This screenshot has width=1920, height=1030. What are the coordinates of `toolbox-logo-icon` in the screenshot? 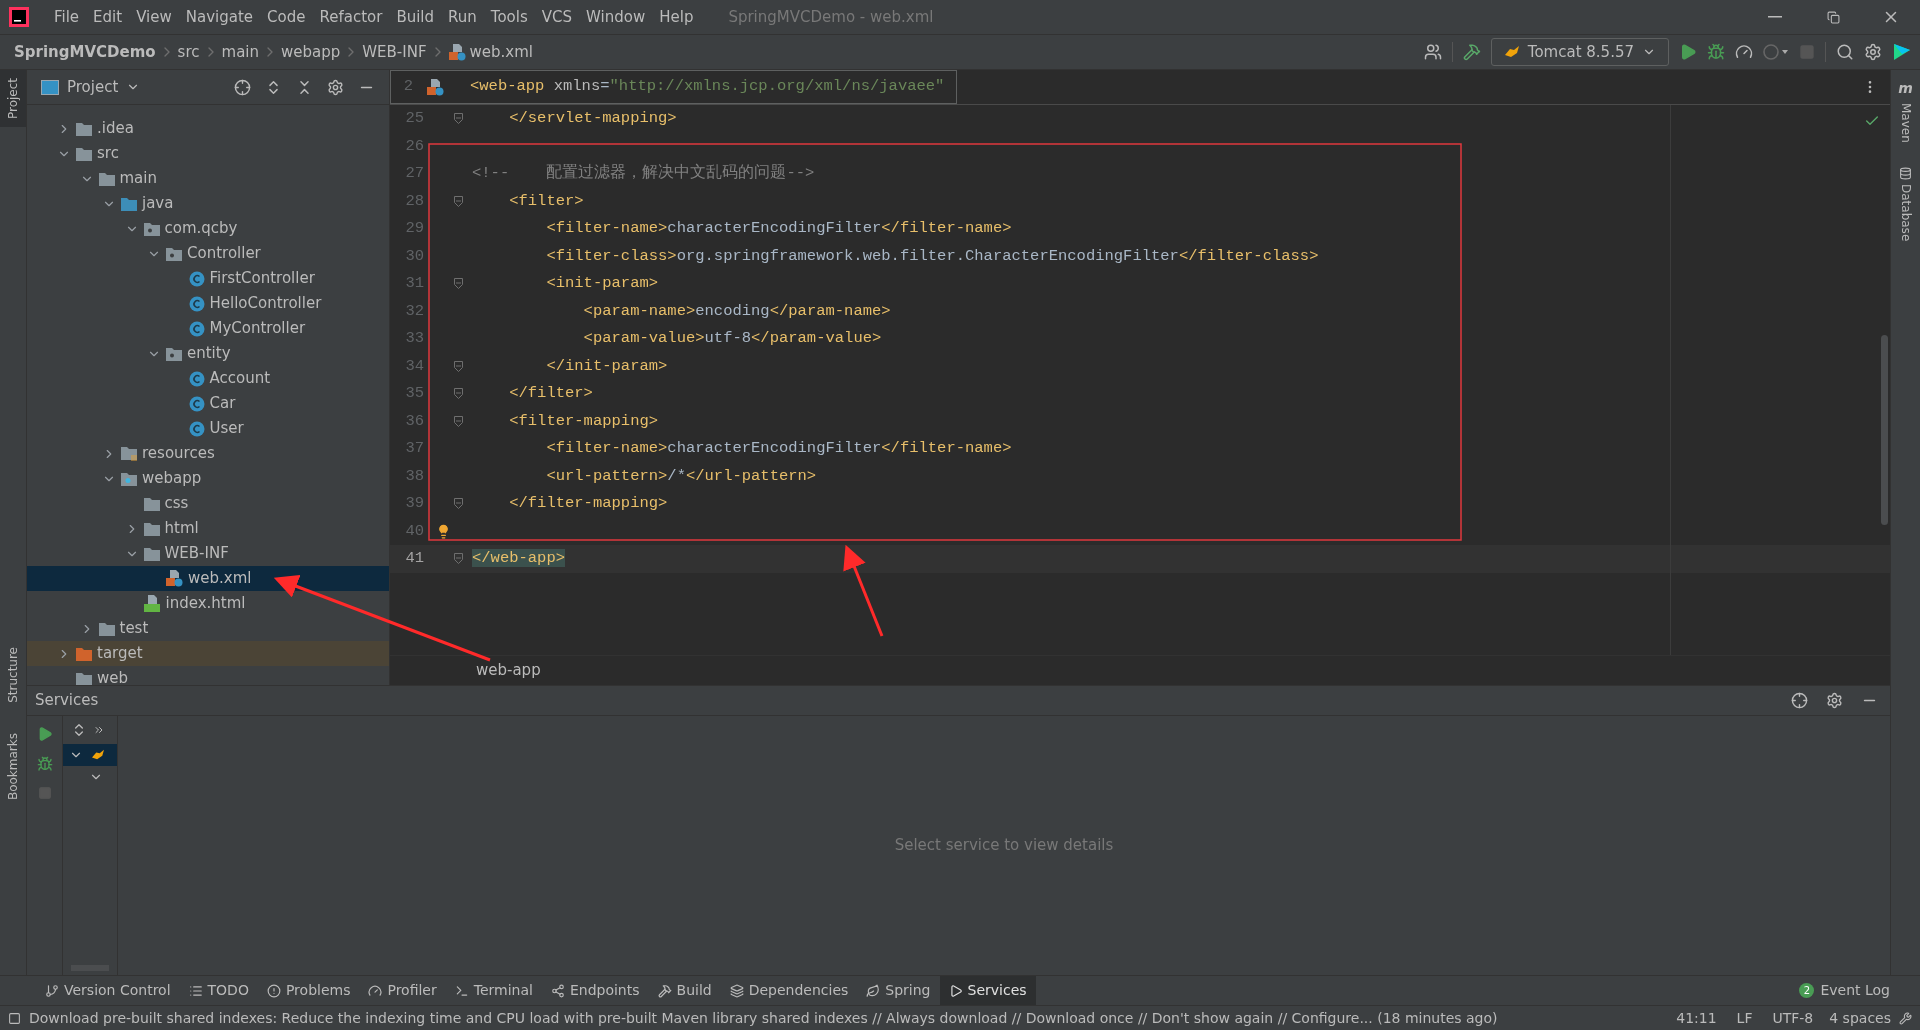 It's located at (1902, 52).